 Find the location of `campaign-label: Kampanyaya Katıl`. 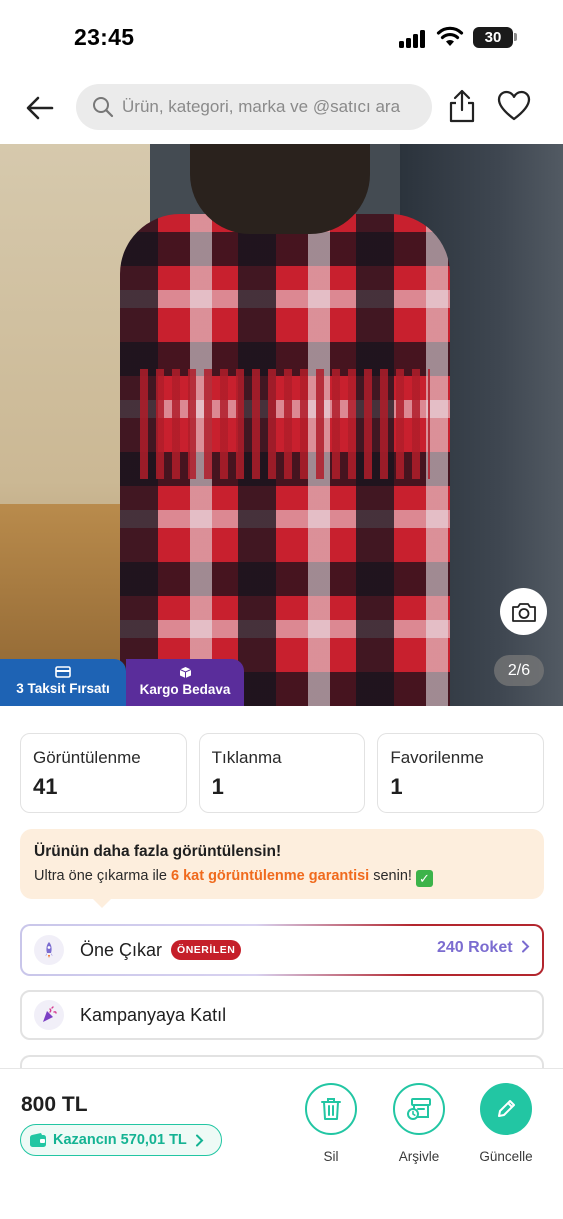

campaign-label: Kampanyaya Katıl is located at coordinates (153, 1014).